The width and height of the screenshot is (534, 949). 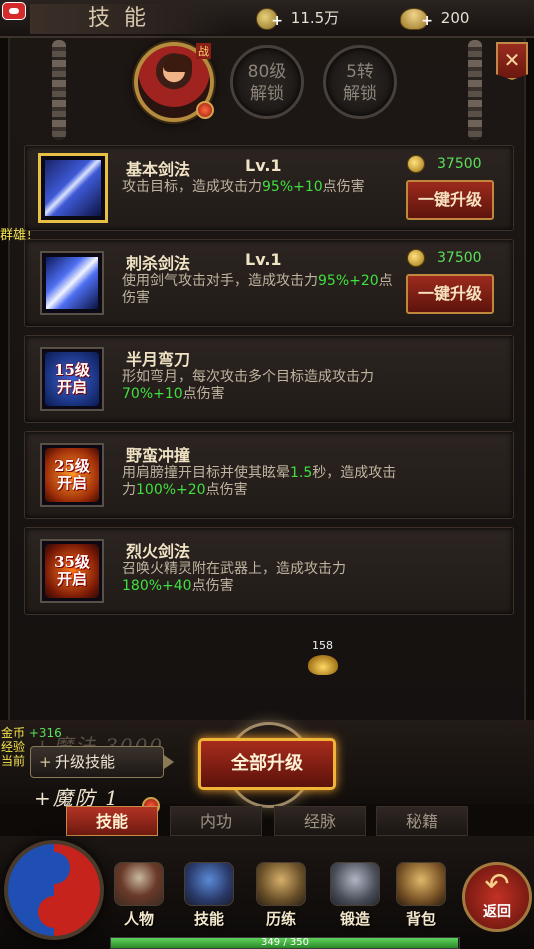 What do you see at coordinates (455, 18) in the screenshot?
I see `ingot-amount: 200` at bounding box center [455, 18].